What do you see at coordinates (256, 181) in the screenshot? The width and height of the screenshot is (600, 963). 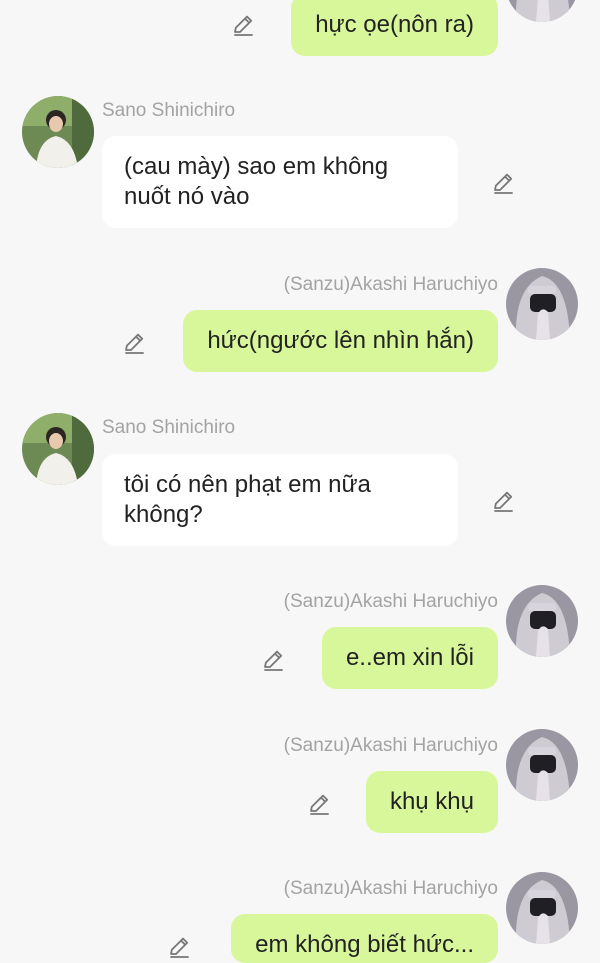 I see `message-text: (cau mày) sao em không nuốt nó vào` at bounding box center [256, 181].